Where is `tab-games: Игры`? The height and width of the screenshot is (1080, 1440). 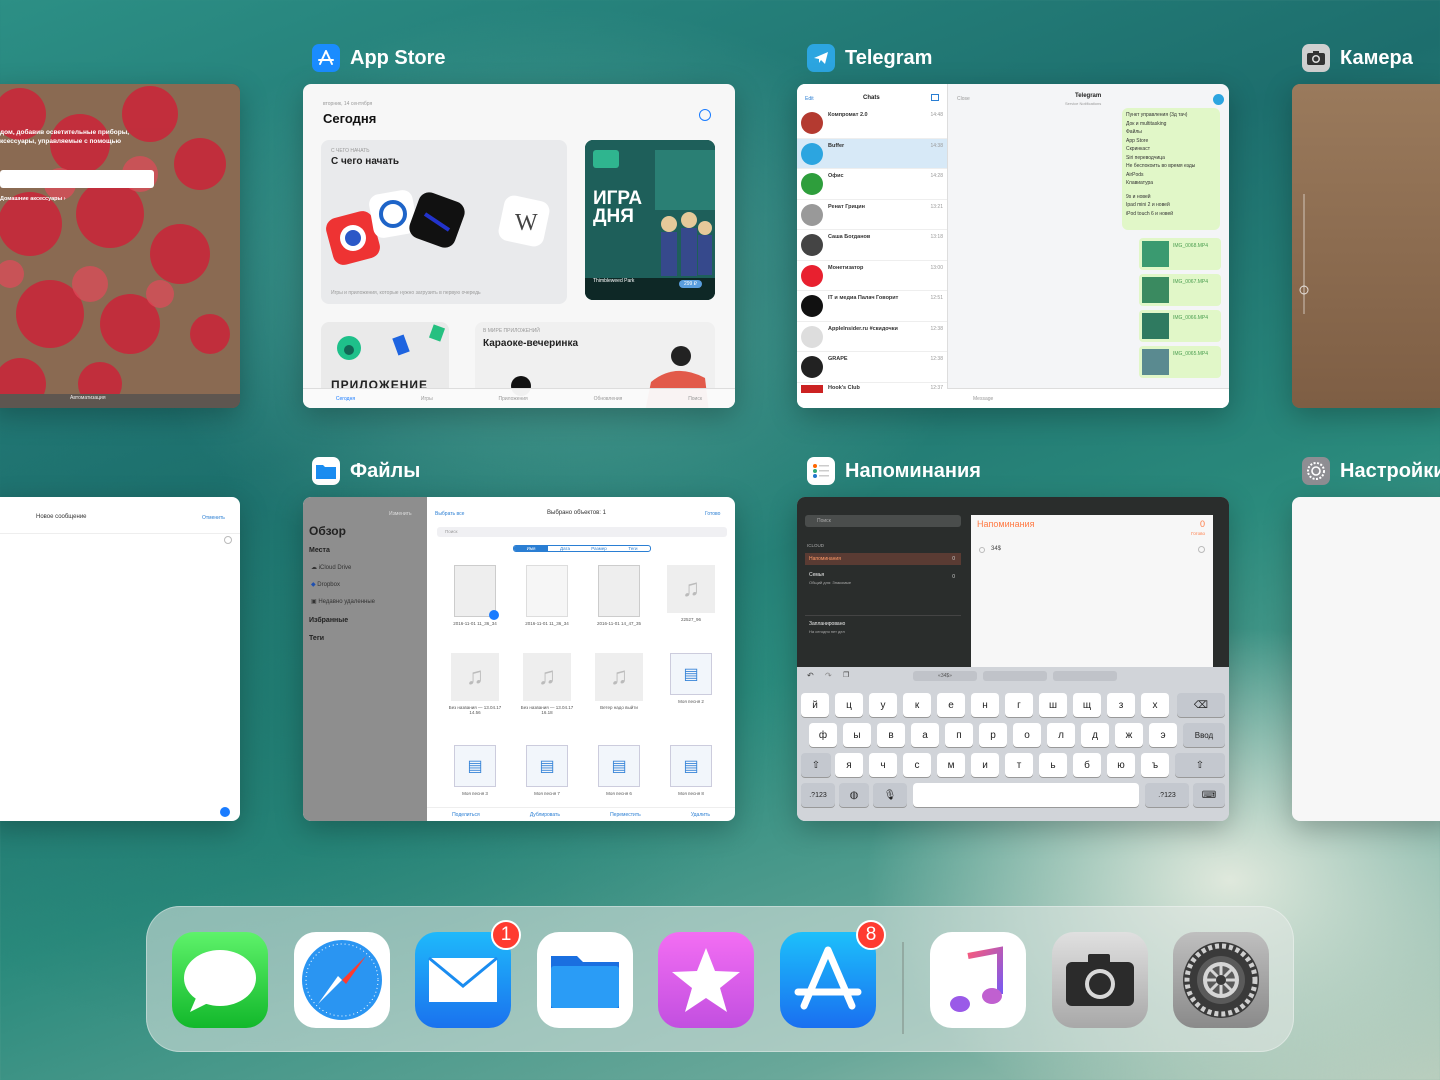
tab-games: Игры is located at coordinates (427, 399).